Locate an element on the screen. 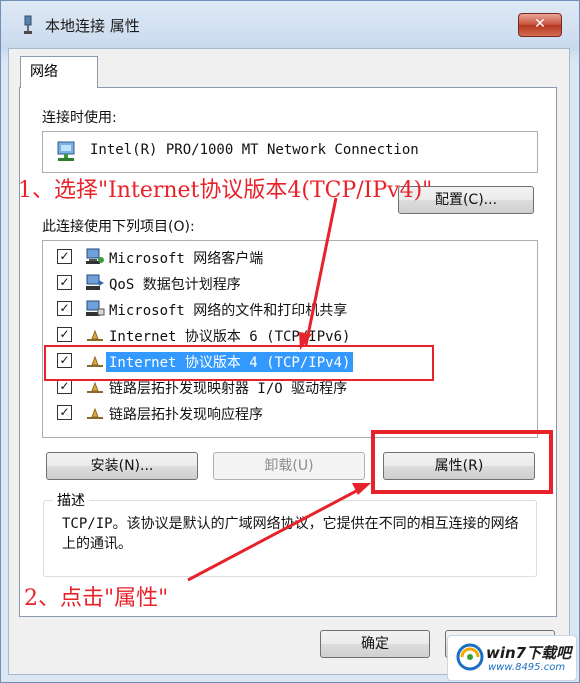 Image resolution: width=580 pixels, height=683 pixels. arrow-step2 is located at coordinates (275, 534).